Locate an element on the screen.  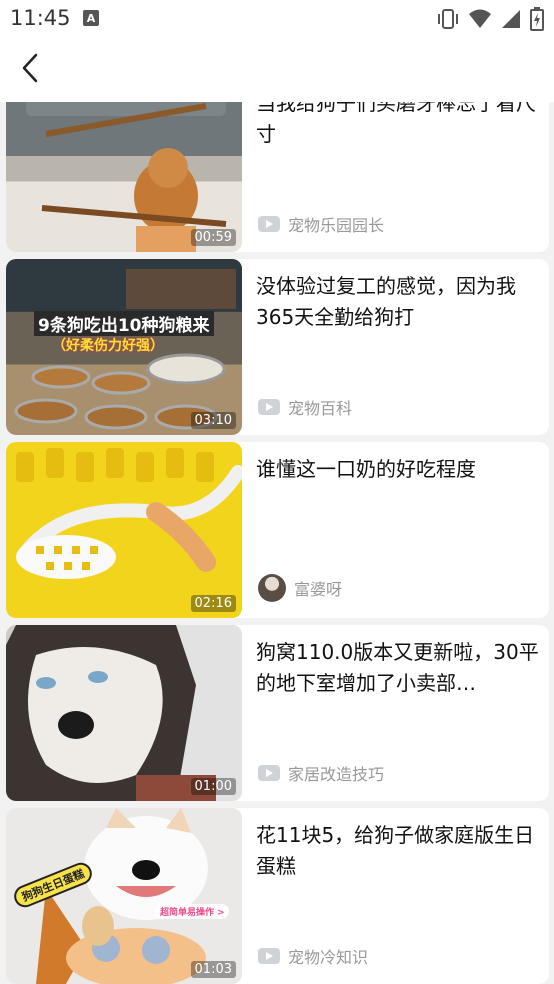
video-title: 谁懂这一口奶的好吃程度 is located at coordinates (399, 469).